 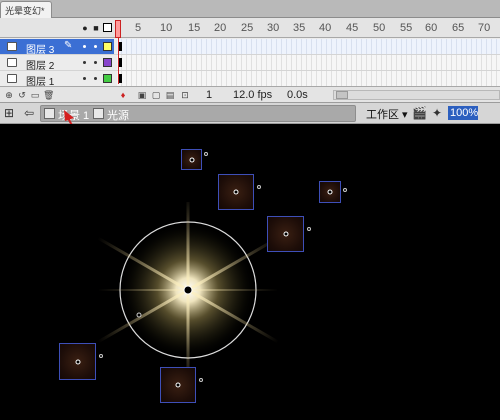 I want to click on frame-number: 65, so click(x=458, y=28).